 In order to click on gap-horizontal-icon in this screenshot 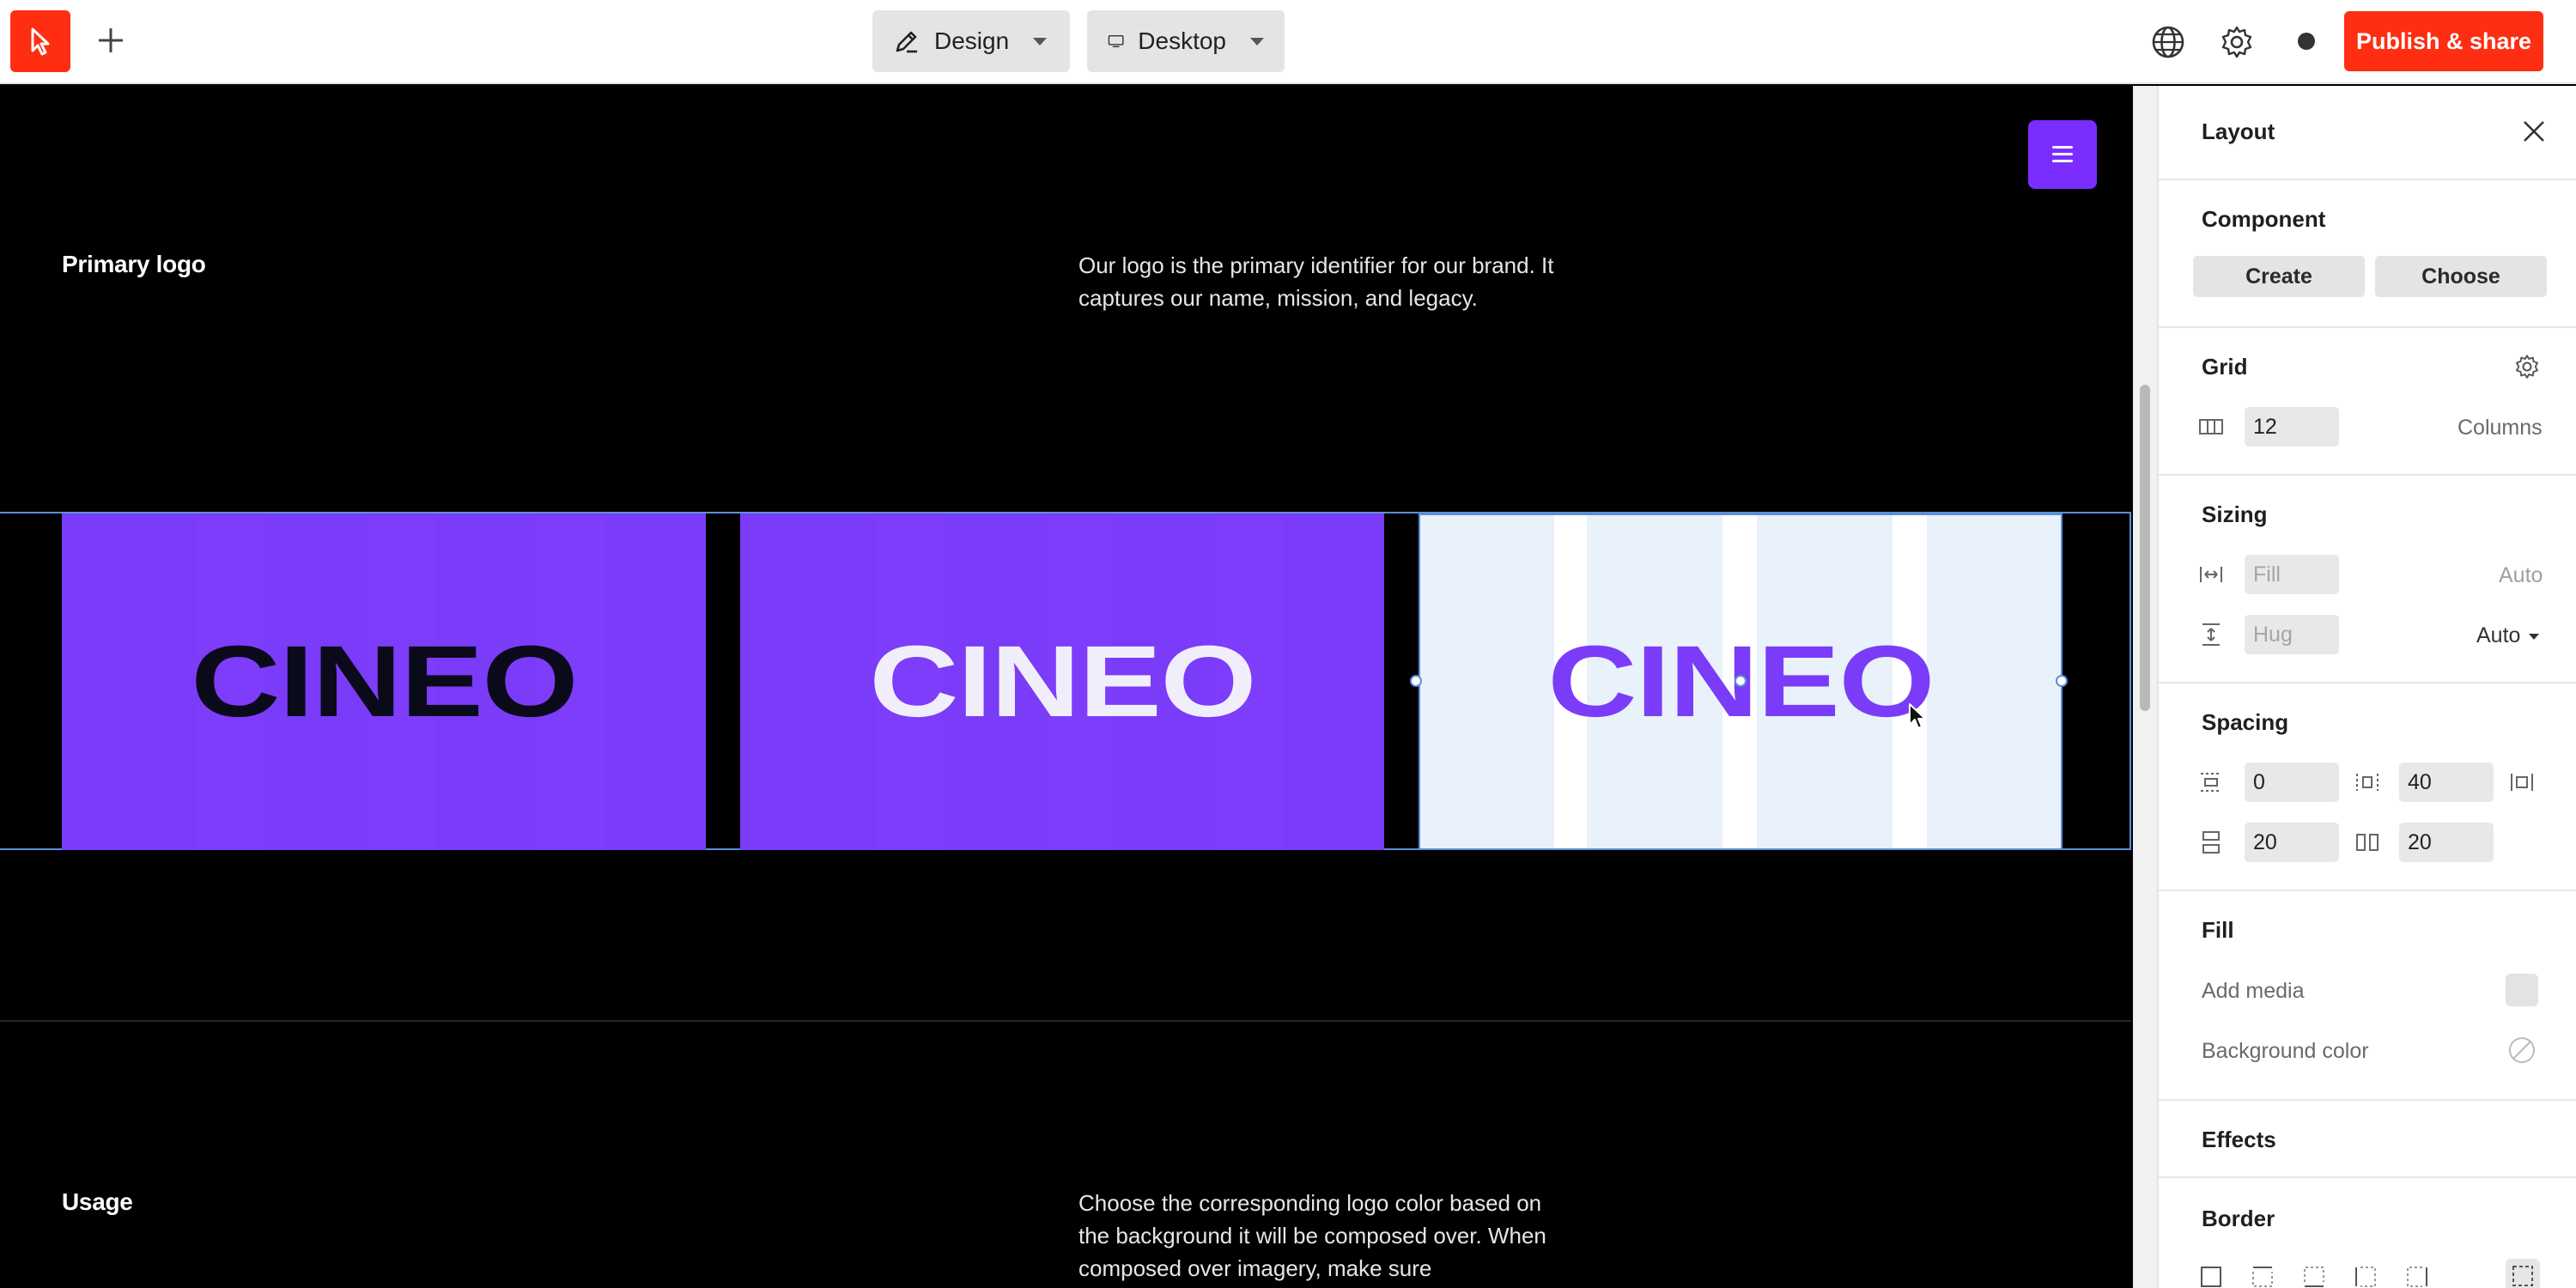, I will do `click(2368, 843)`.